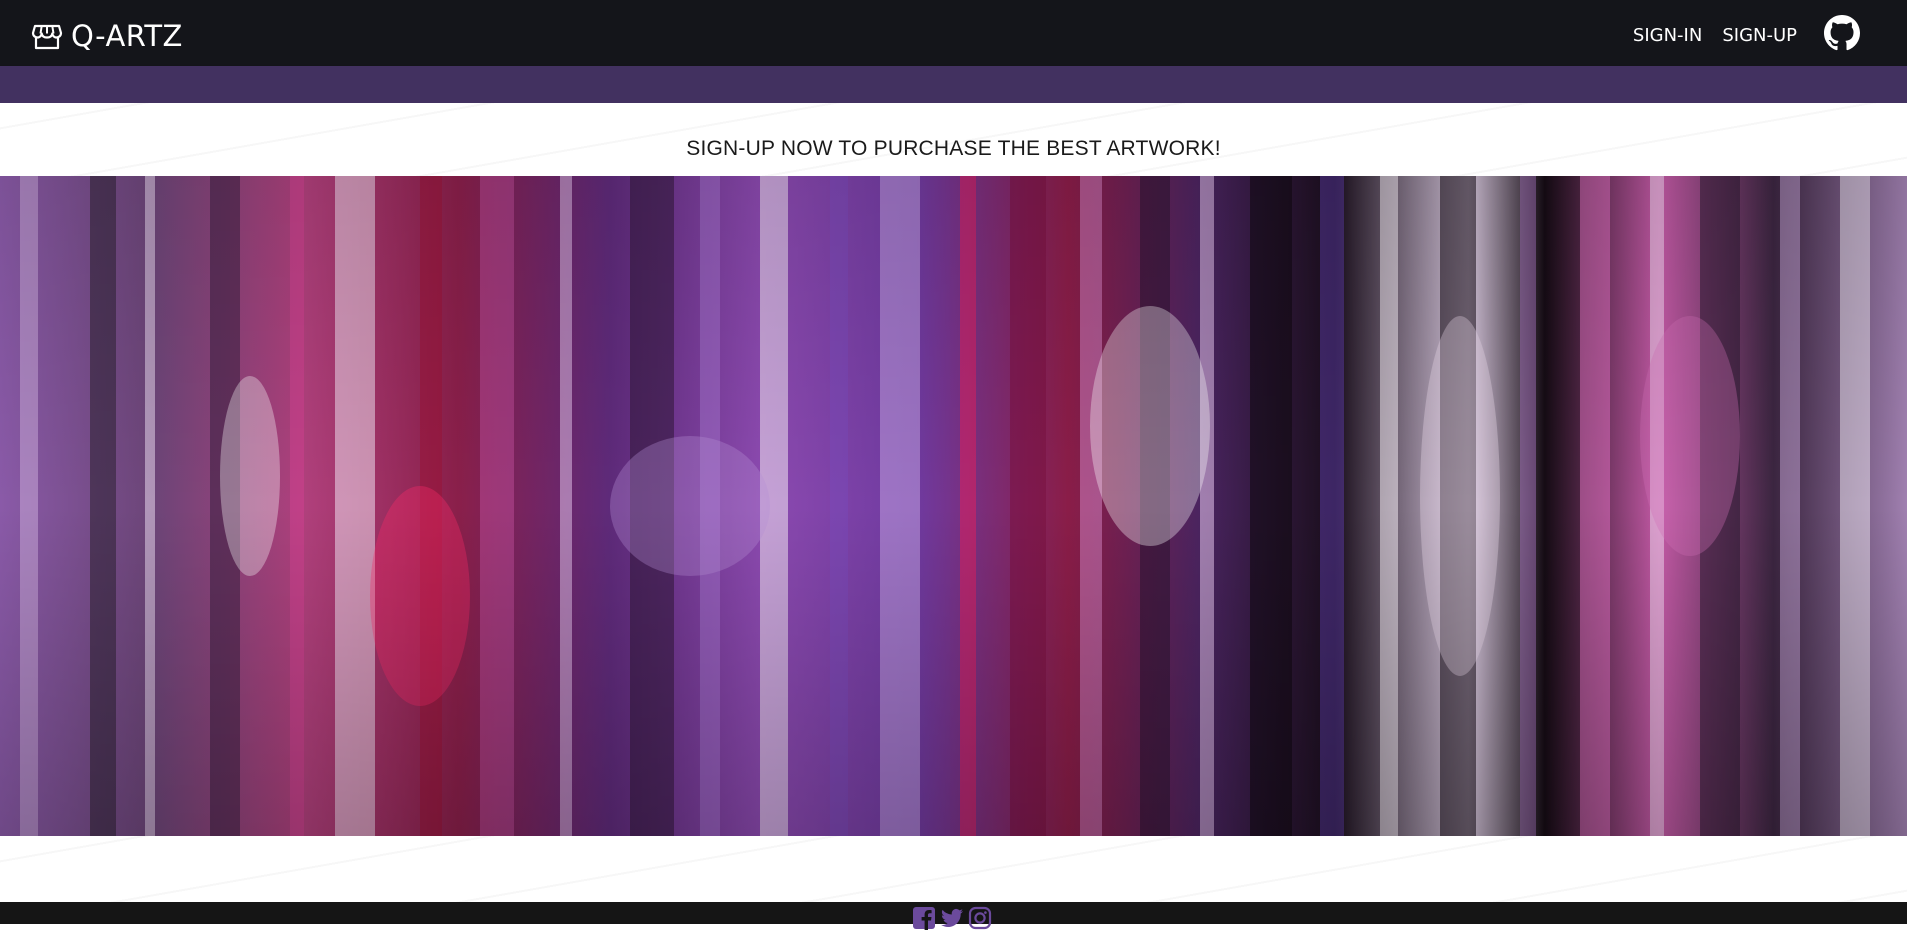  I want to click on facebook-icon, so click(924, 918).